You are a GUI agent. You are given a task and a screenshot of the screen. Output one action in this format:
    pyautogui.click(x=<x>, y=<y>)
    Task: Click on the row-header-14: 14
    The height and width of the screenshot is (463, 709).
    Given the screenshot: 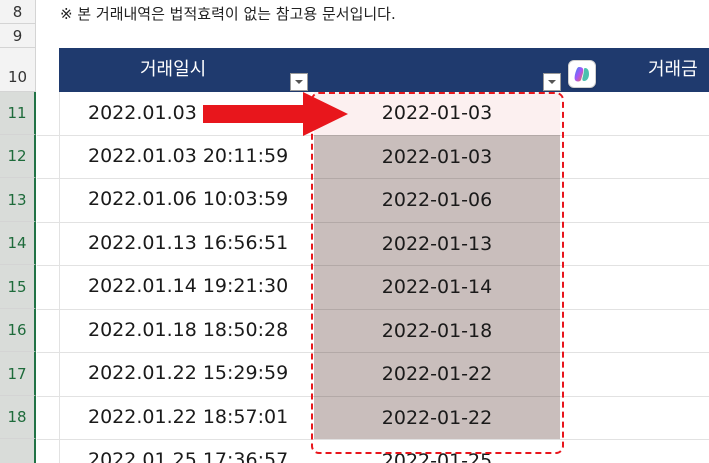 What is the action you would take?
    pyautogui.click(x=18, y=243)
    